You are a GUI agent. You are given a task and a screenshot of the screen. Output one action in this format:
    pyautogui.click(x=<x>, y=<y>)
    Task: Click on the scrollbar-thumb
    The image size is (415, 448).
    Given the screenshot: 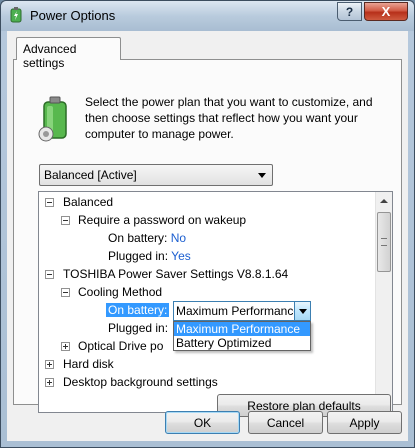 What is the action you would take?
    pyautogui.click(x=384, y=242)
    